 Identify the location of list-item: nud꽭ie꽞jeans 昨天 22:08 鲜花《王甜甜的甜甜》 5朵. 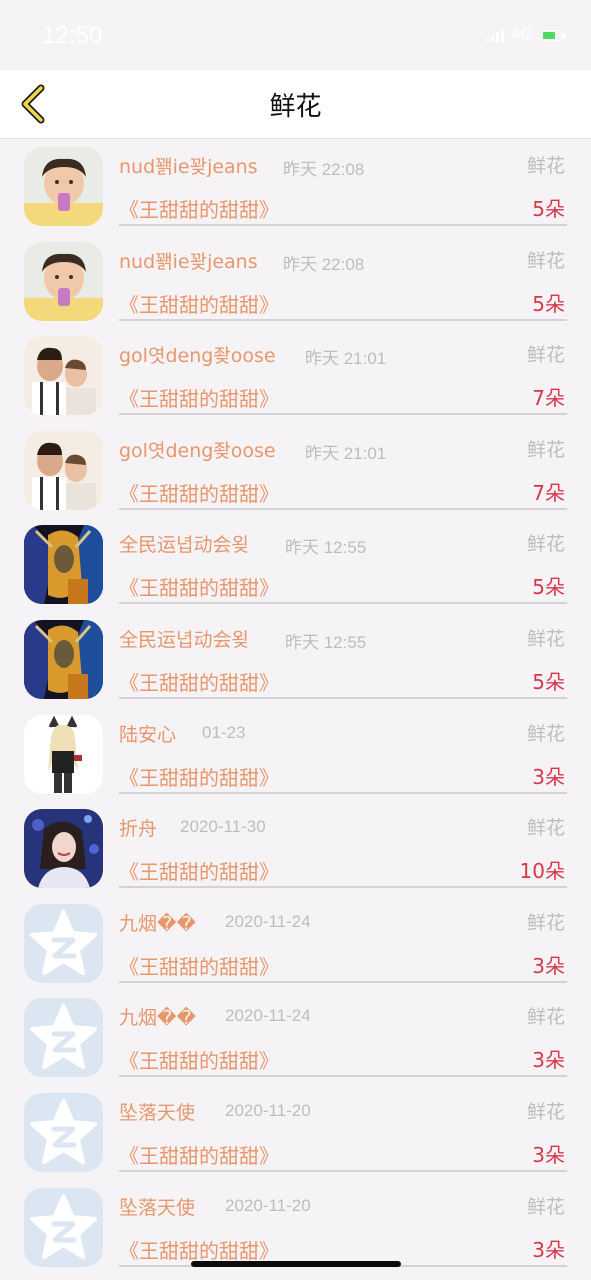
(295, 281).